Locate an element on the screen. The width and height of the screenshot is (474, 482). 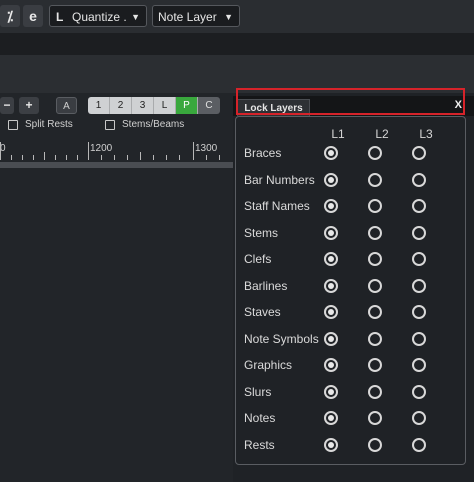
layer-label: Slurs is located at coordinates (258, 392).